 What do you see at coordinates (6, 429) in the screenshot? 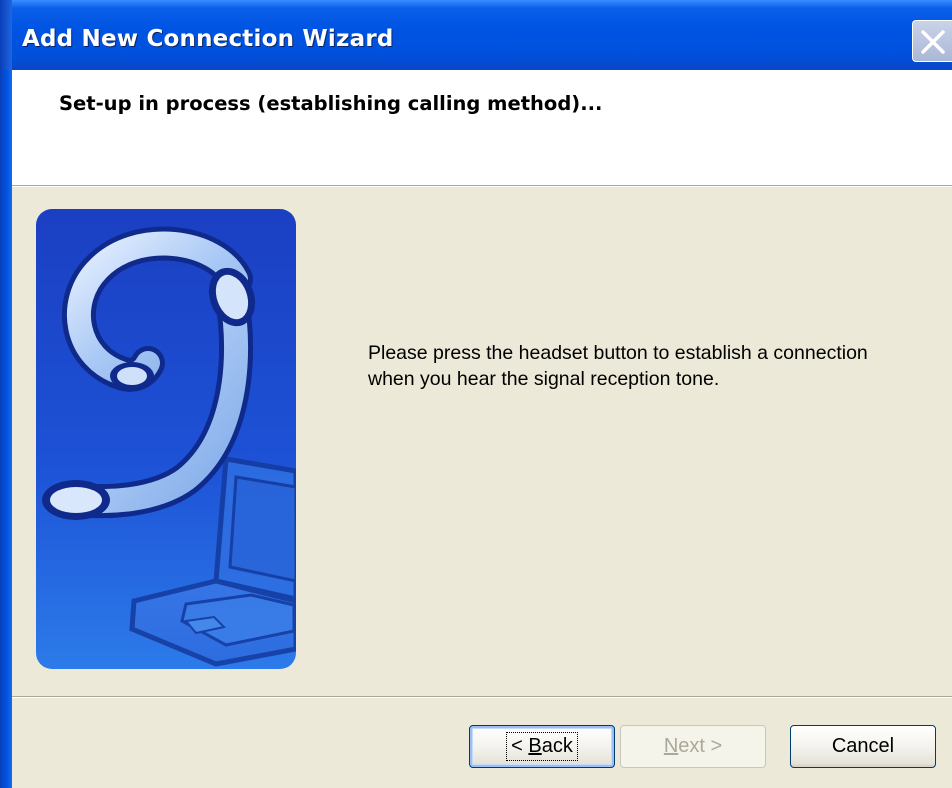
I see `window-frame-left` at bounding box center [6, 429].